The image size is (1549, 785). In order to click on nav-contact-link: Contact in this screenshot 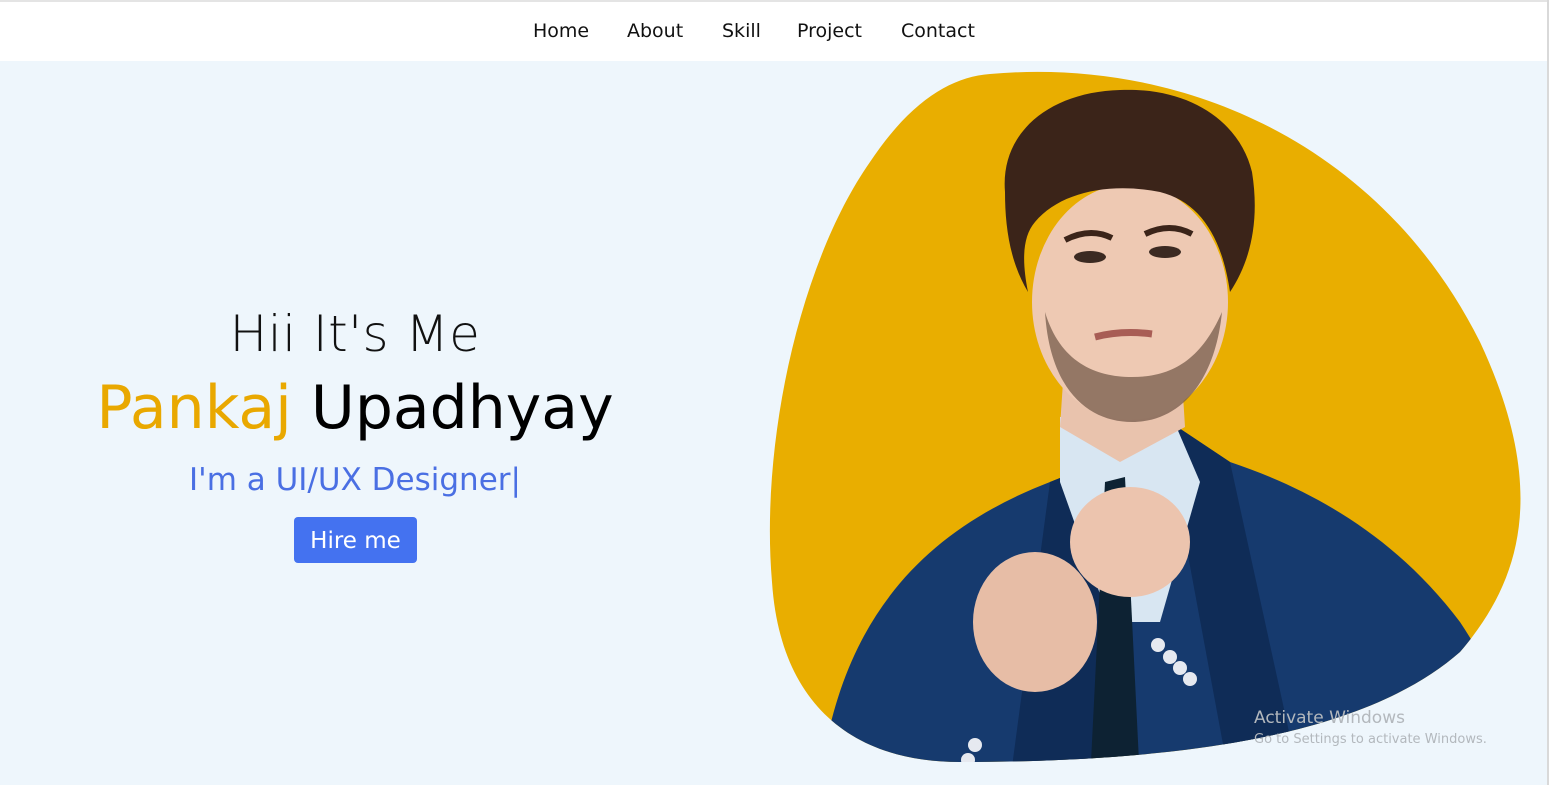, I will do `click(938, 31)`.